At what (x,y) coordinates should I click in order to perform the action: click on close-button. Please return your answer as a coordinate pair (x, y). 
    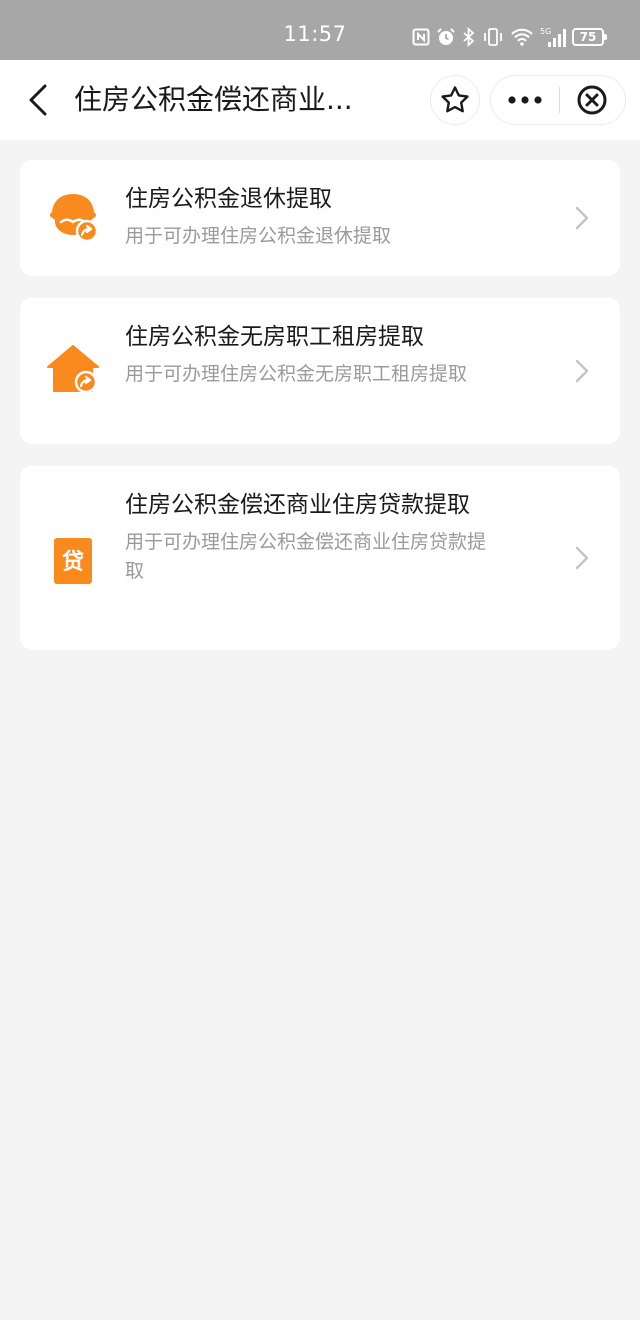
    Looking at the image, I should click on (593, 100).